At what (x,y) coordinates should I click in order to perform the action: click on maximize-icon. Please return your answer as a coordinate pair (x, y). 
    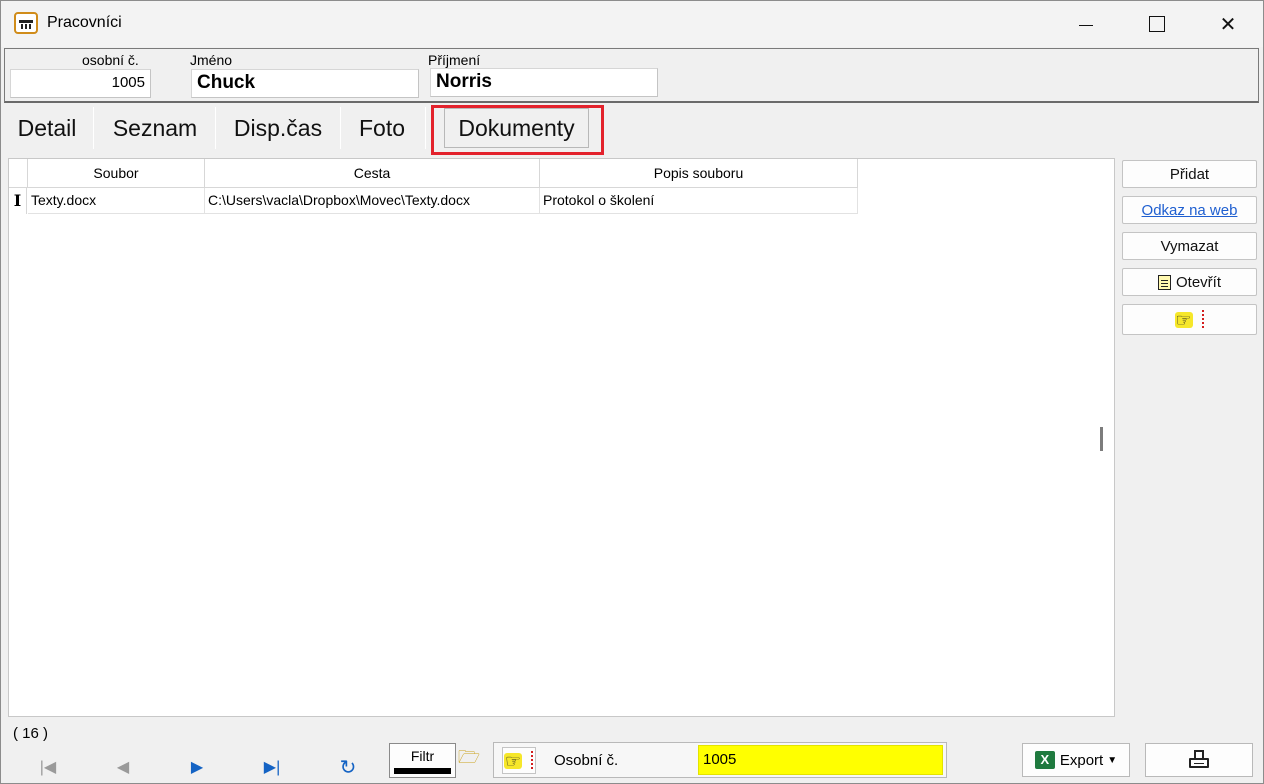
    Looking at the image, I should click on (1157, 24).